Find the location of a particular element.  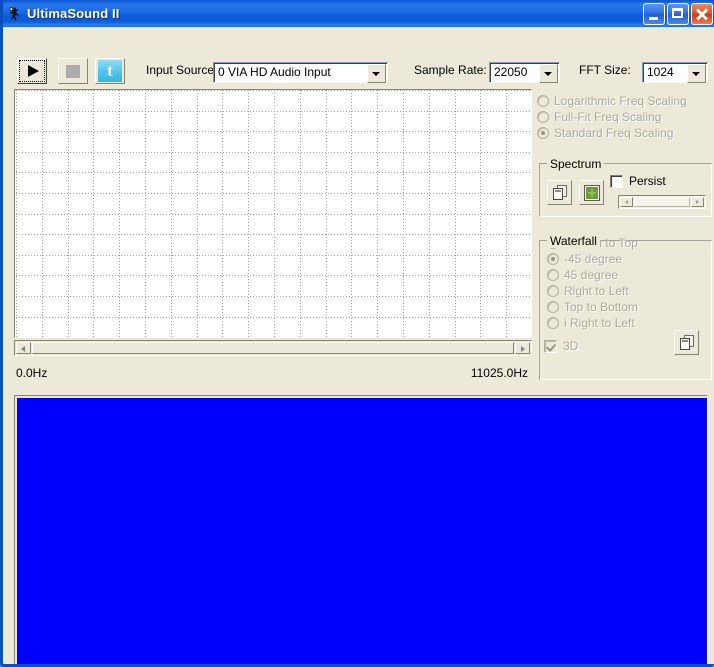

input-source-dropdown: 0 VIA HD Audio Input is located at coordinates (300, 72).